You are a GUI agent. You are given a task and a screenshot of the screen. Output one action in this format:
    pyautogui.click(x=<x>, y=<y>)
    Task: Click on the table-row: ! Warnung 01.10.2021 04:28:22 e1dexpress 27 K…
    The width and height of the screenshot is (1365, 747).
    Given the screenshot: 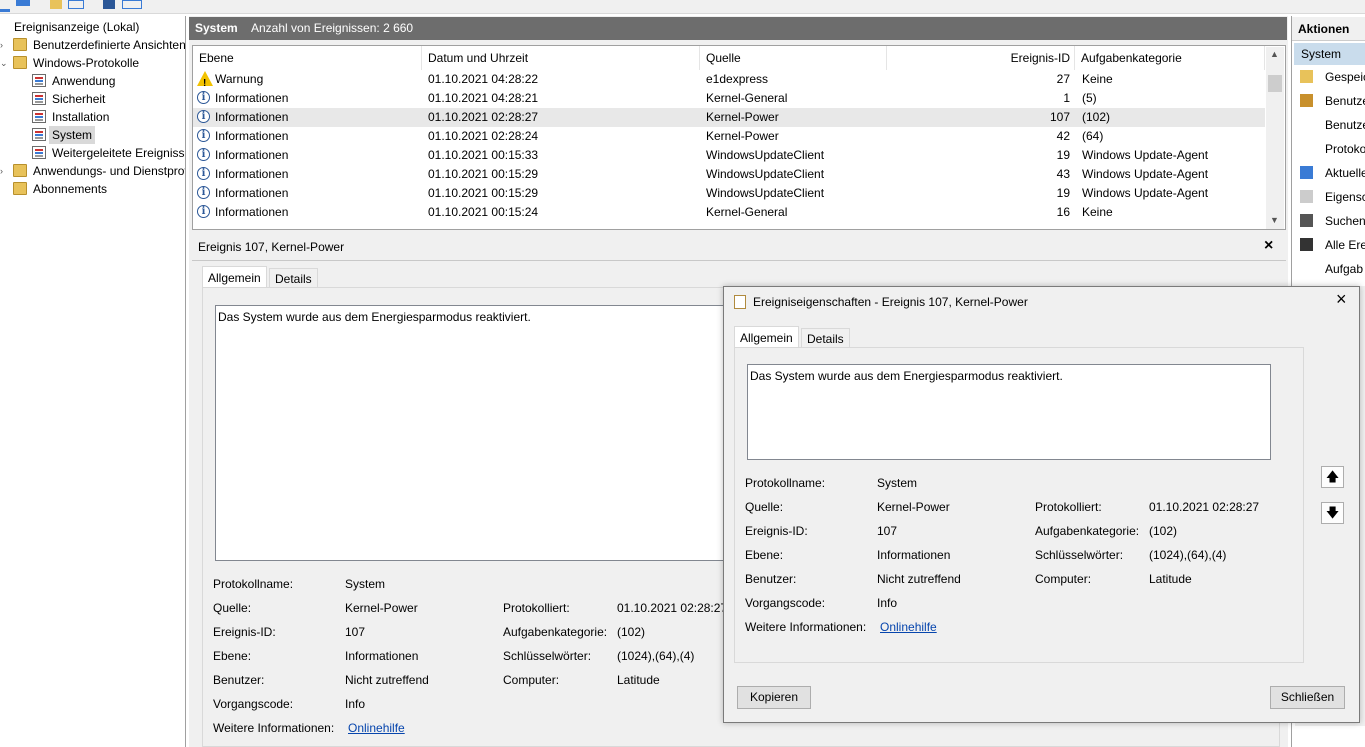 What is the action you would take?
    pyautogui.click(x=729, y=79)
    